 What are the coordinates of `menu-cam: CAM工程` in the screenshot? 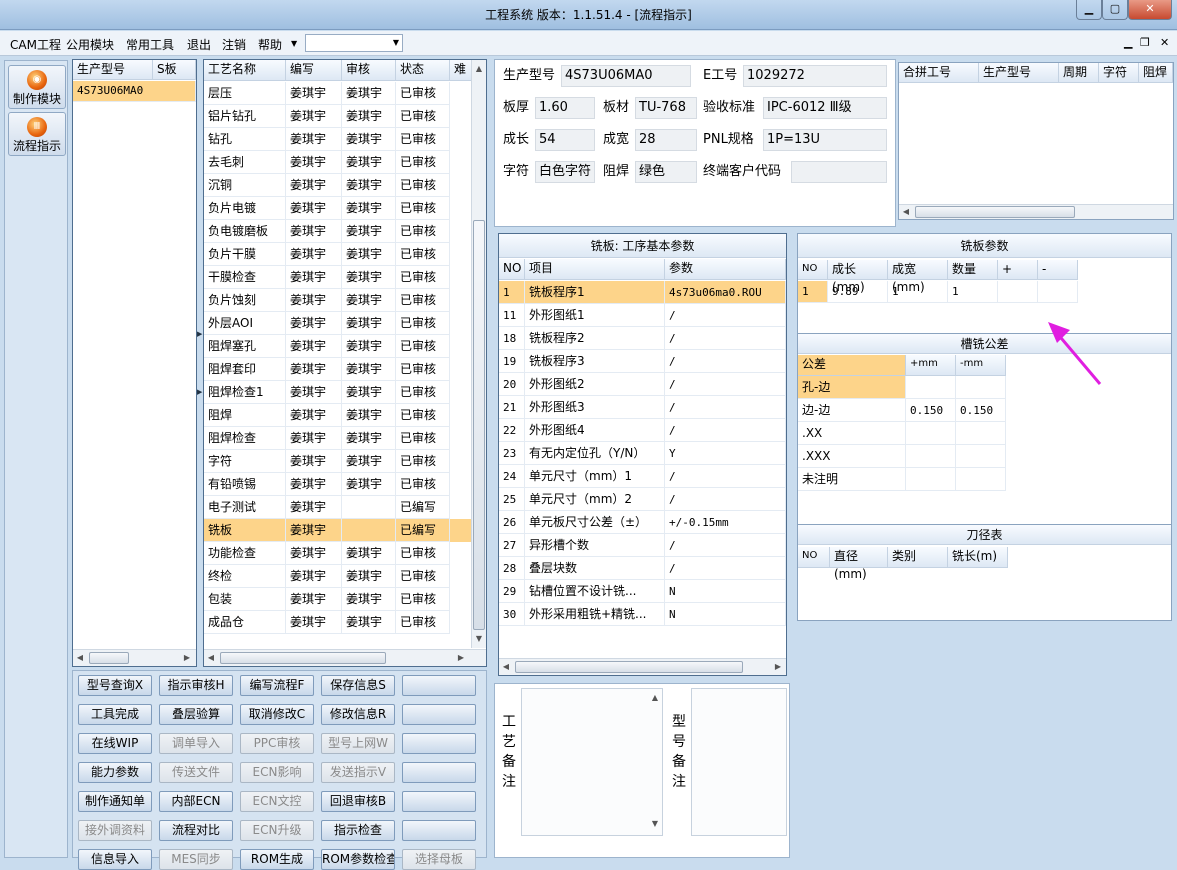 It's located at (35, 44).